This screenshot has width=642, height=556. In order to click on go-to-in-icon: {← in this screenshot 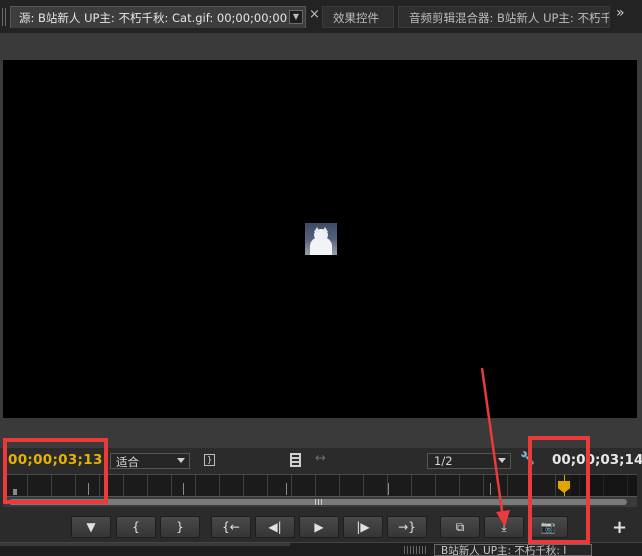, I will do `click(231, 527)`.